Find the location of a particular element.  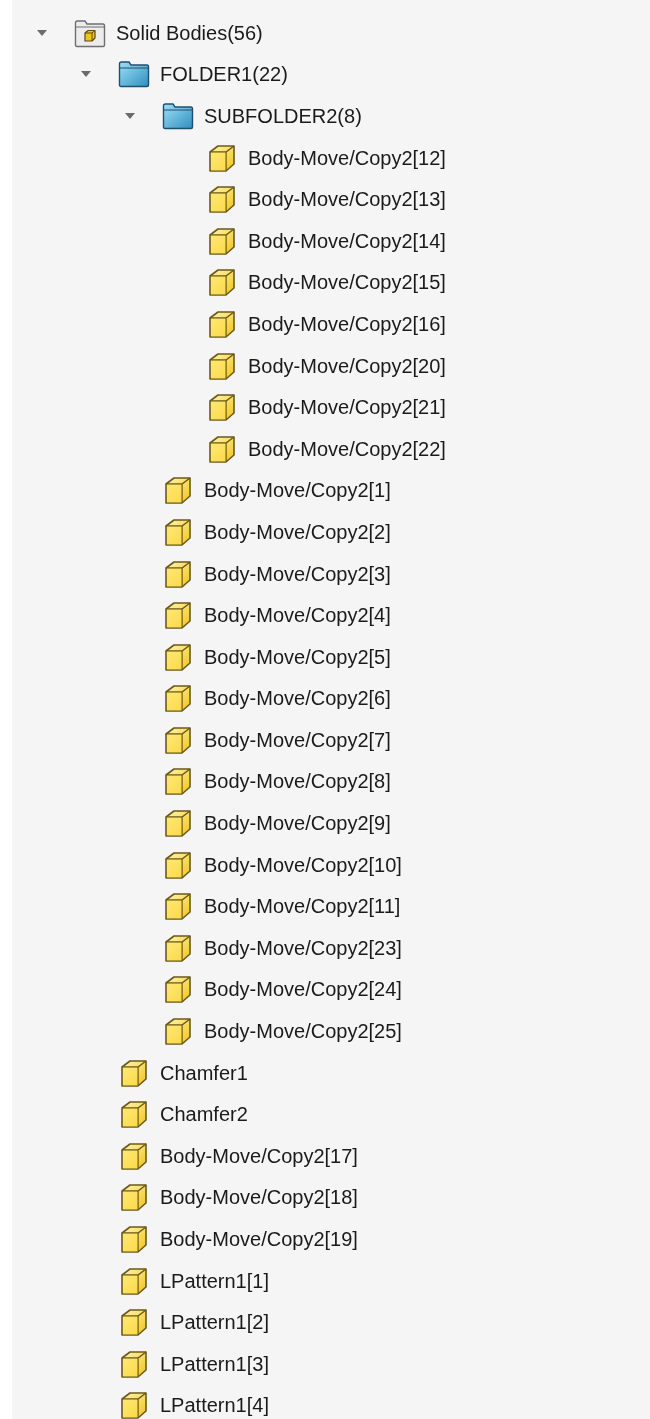

tree-item-label: Body-Move/Copy2[1] is located at coordinates (297, 490).